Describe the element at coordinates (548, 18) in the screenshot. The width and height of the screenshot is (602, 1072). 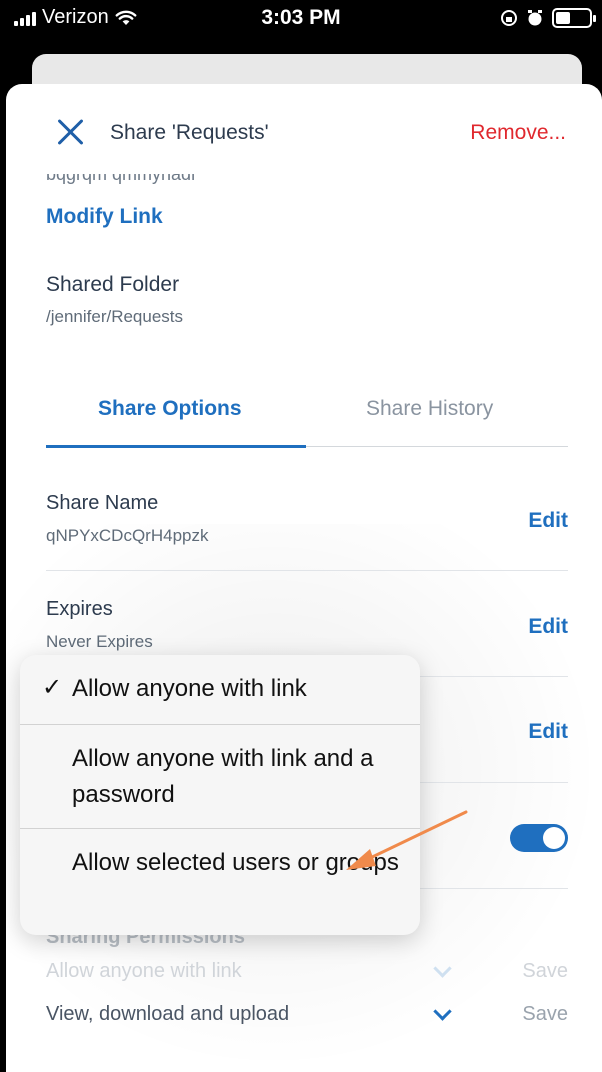
I see `status-icons` at that location.